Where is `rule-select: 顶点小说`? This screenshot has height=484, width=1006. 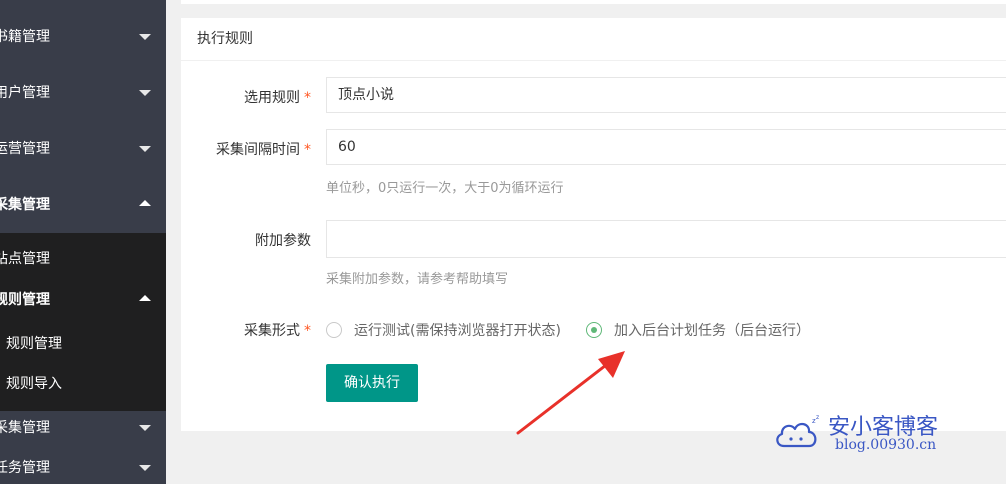 rule-select: 顶点小说 is located at coordinates (666, 95).